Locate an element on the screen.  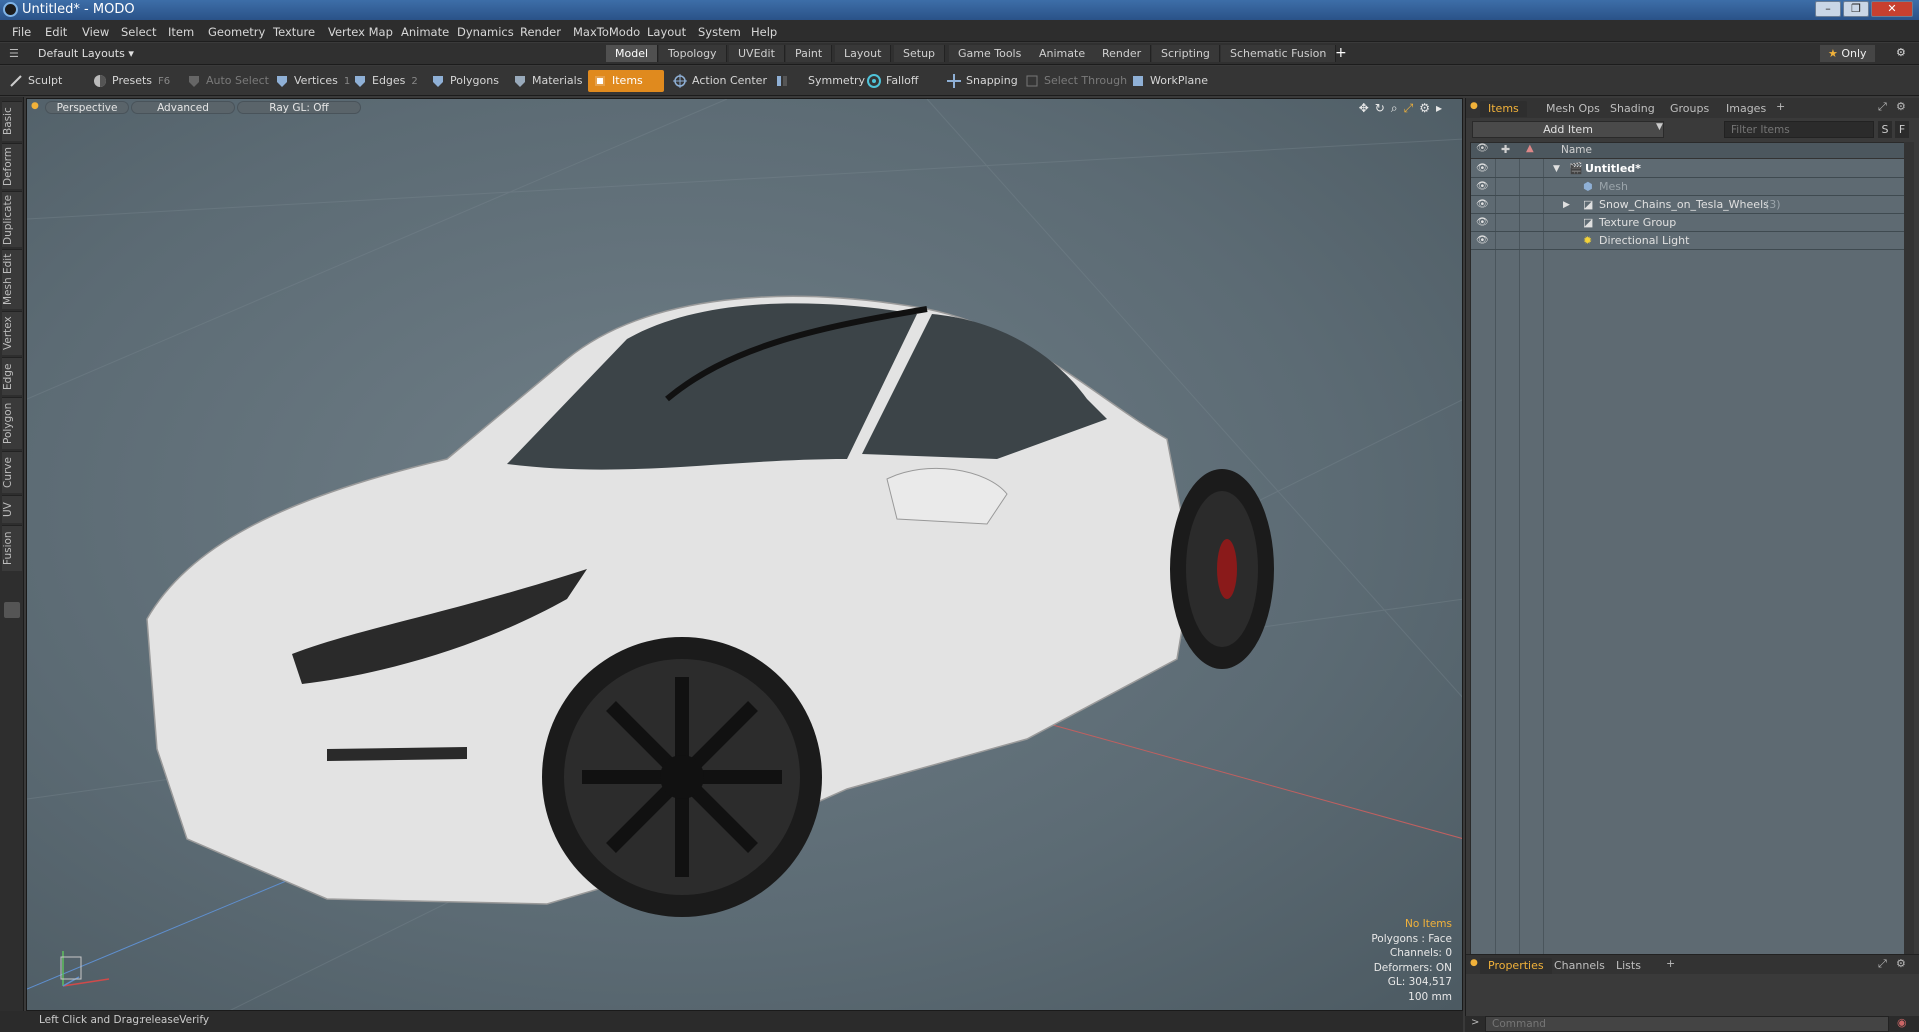
materials-button: Materials is located at coordinates (548, 81).